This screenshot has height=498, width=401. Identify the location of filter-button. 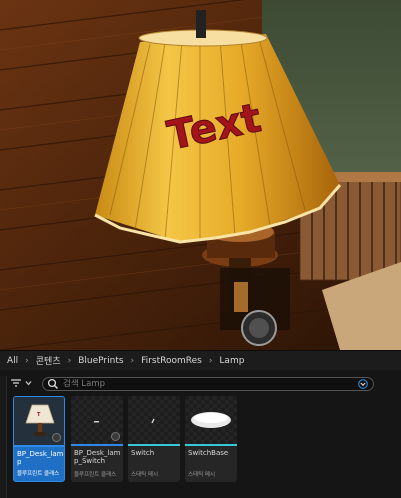
(25, 383).